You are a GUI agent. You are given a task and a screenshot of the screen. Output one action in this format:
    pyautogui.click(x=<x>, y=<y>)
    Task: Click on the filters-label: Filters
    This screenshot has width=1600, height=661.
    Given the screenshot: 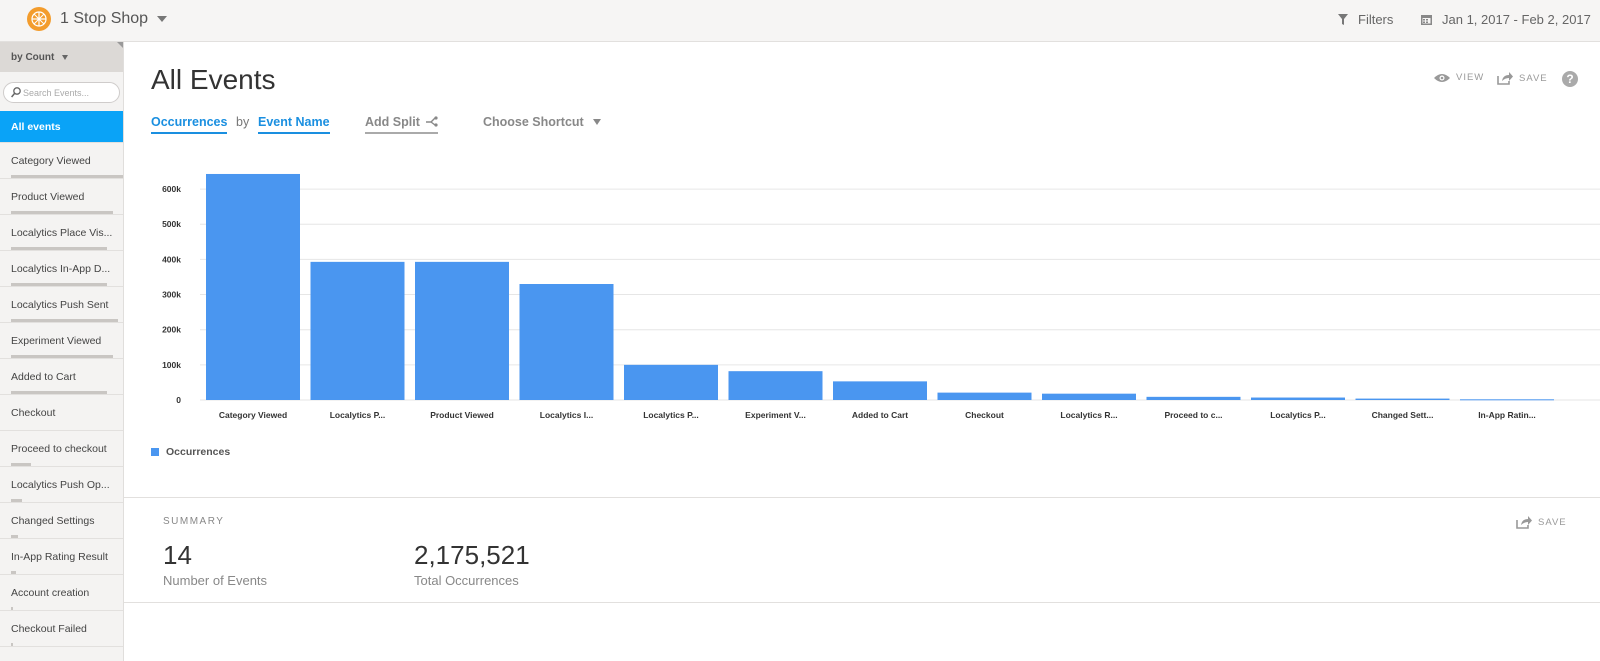 What is the action you would take?
    pyautogui.click(x=1376, y=19)
    